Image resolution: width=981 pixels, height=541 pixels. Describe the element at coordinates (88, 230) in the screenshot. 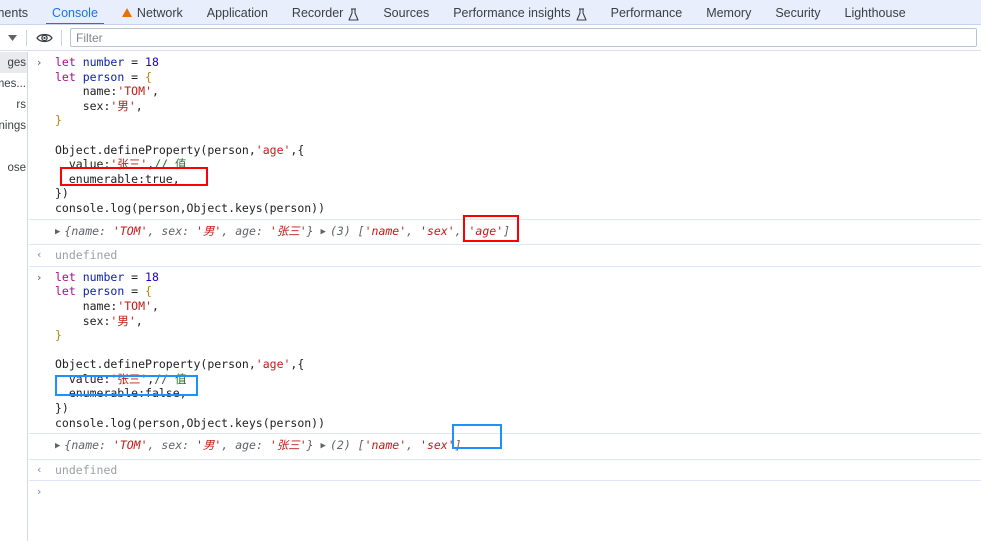

I see `token: {name:` at that location.